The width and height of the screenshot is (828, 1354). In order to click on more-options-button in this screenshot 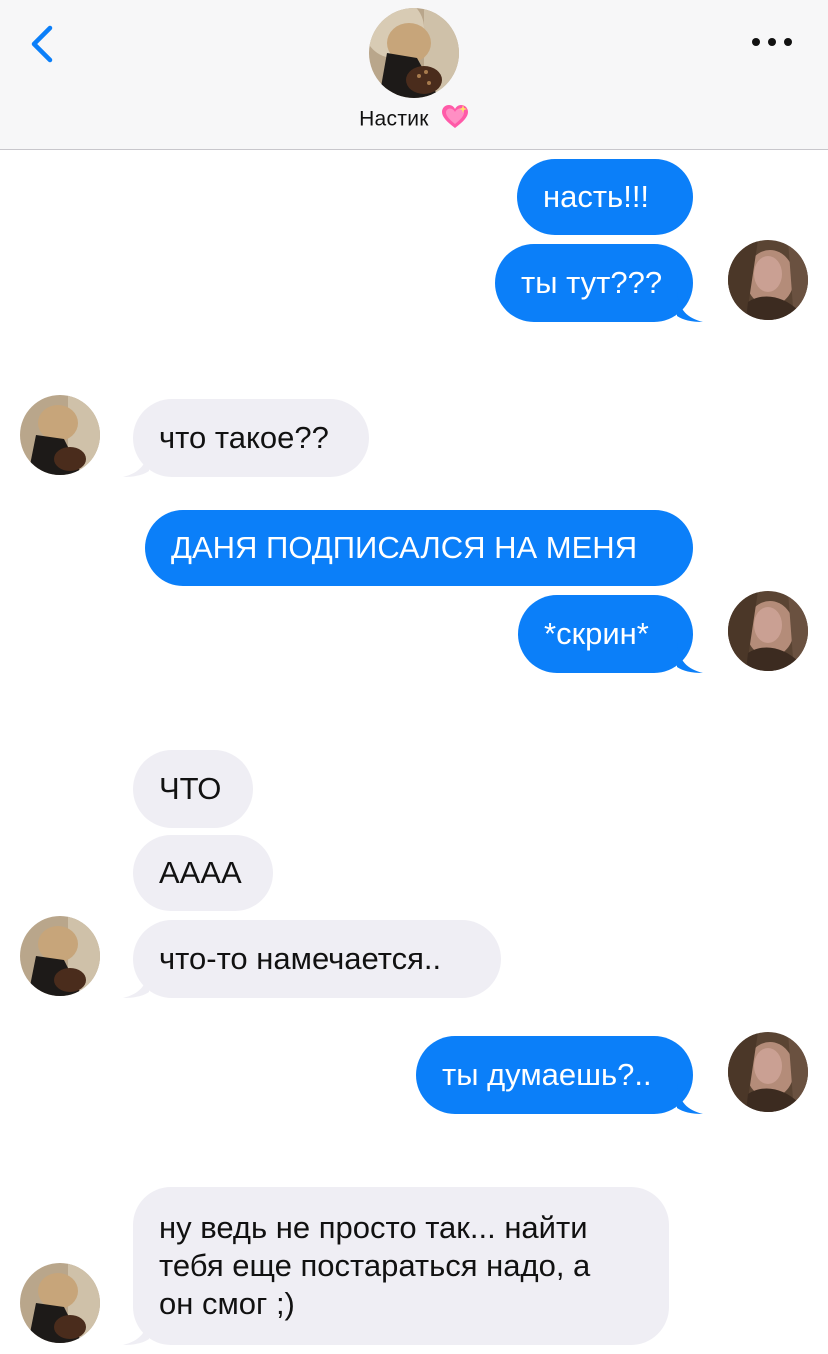, I will do `click(772, 42)`.